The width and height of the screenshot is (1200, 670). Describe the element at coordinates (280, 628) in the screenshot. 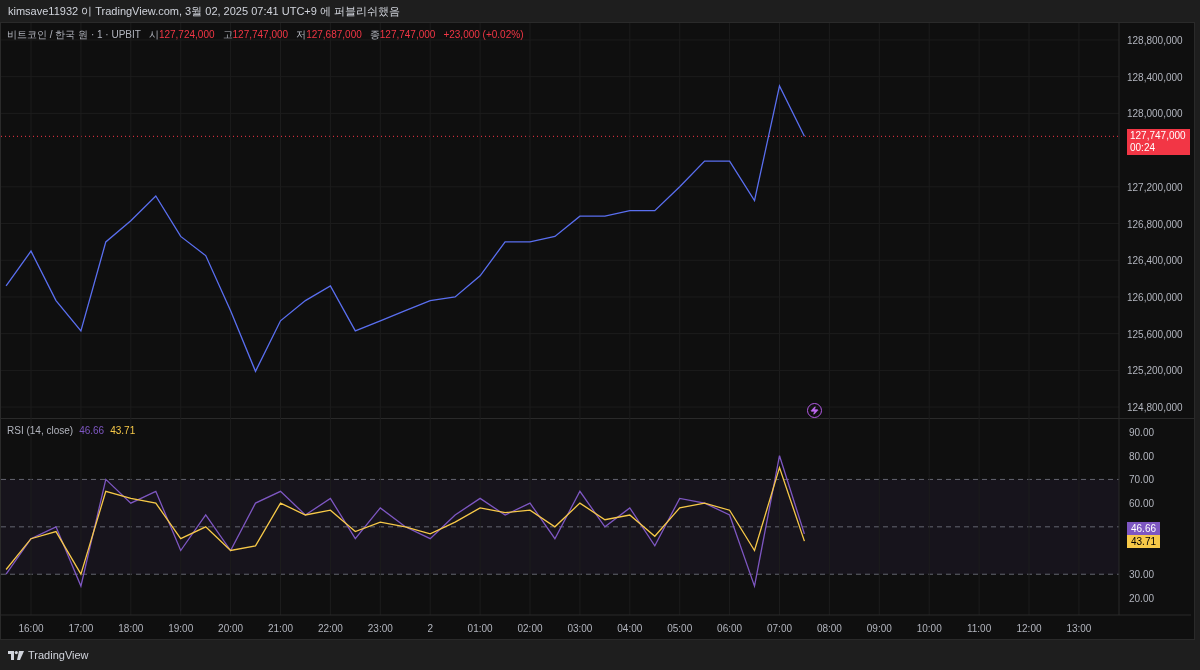

I see `time-axis-label: 21:00` at that location.